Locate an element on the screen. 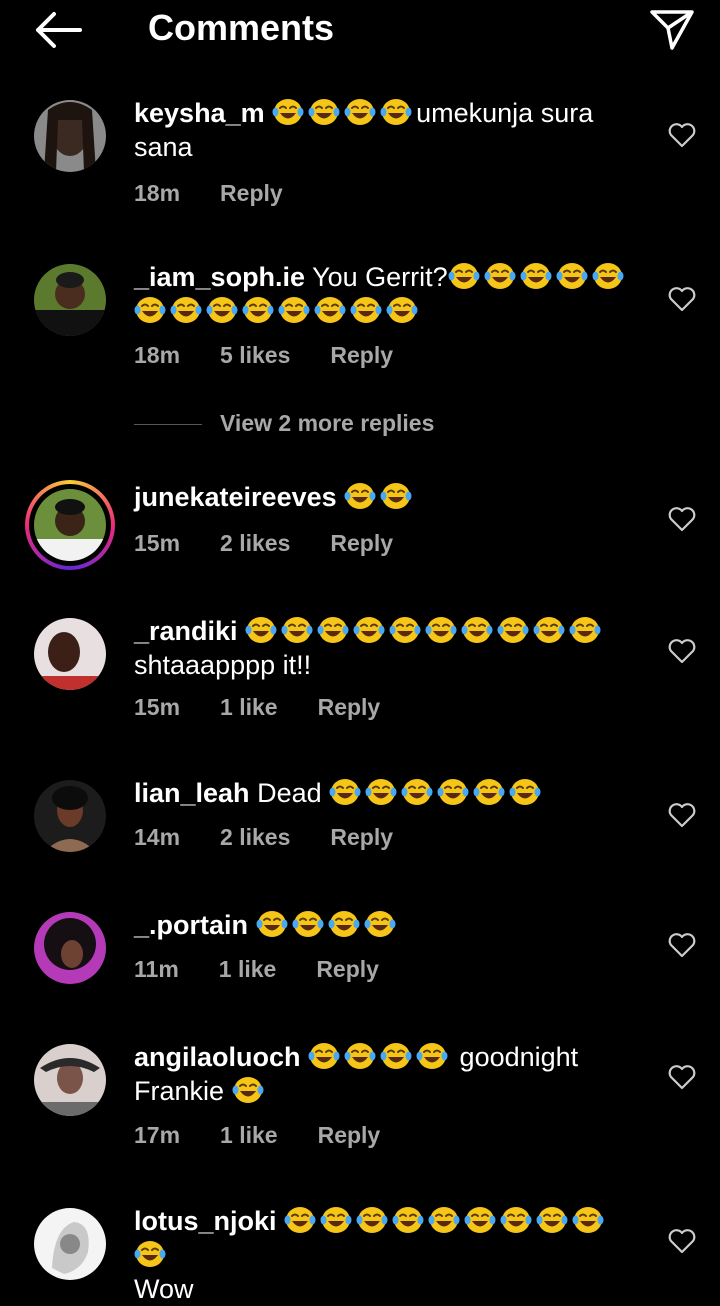 This screenshot has width=720, height=1306. comment-time: 14m is located at coordinates (157, 837).